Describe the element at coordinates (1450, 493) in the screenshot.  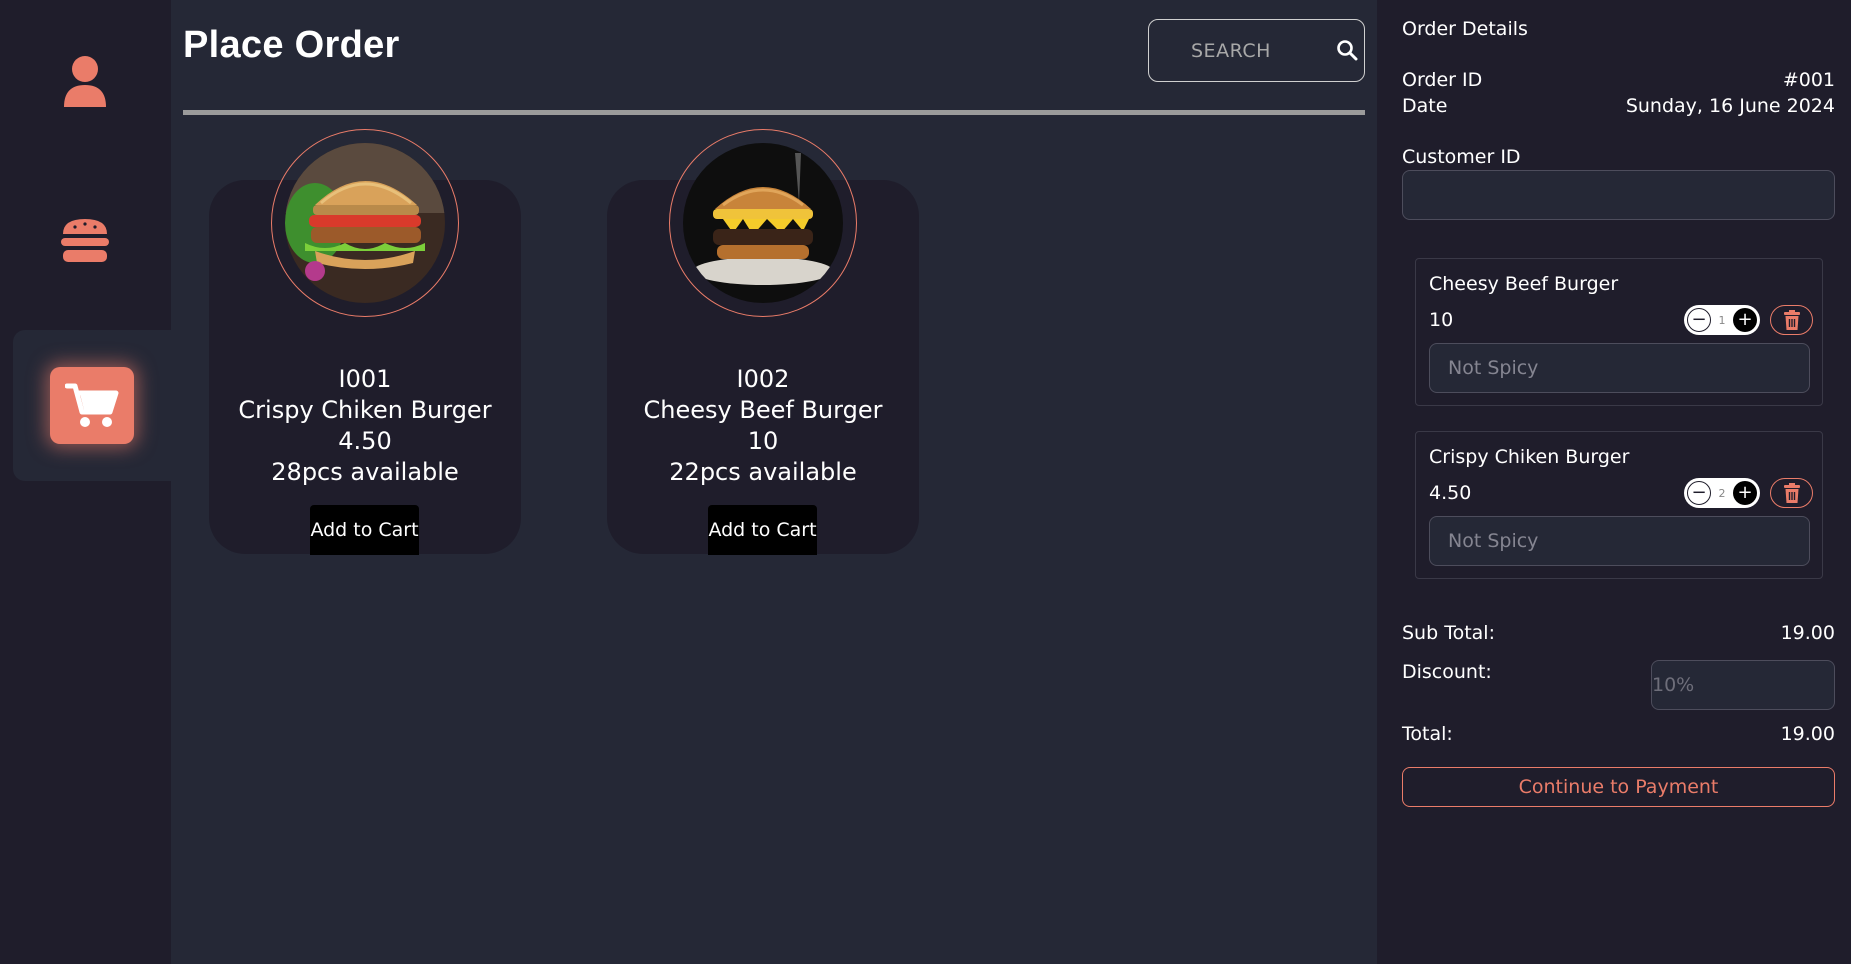
I see `order-item-price: 4.50` at that location.